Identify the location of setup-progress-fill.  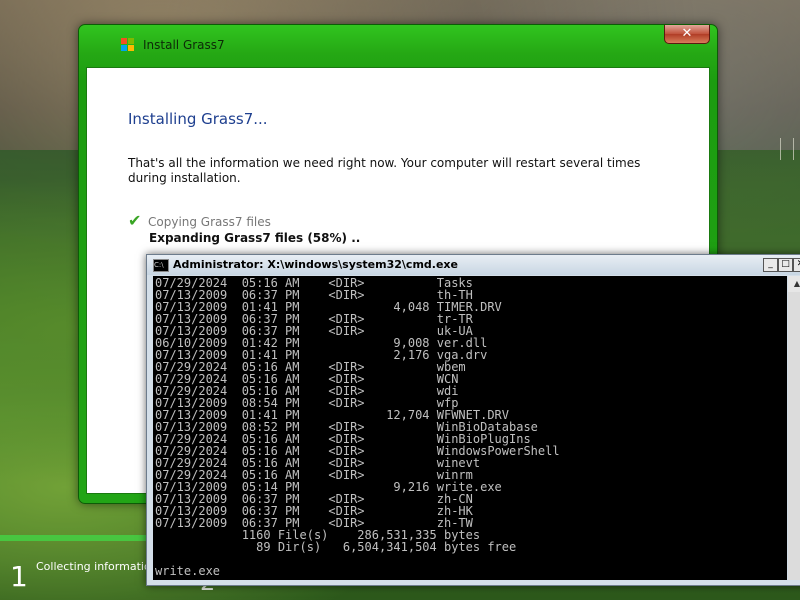
(76, 538).